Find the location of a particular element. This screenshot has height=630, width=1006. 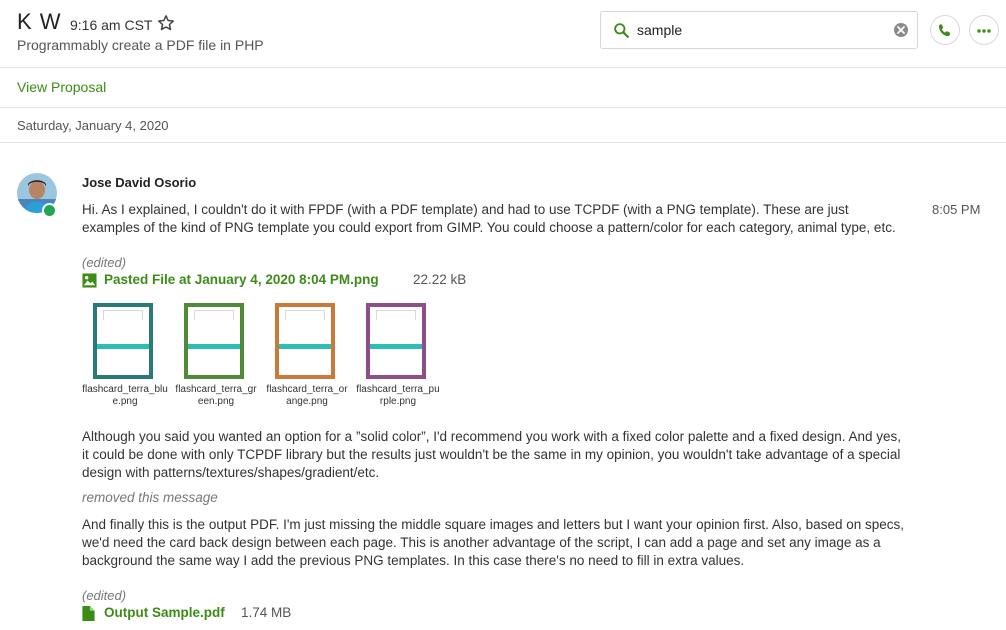

conversation-subtitle: Programmably create a PDF file in PHP is located at coordinates (140, 45).